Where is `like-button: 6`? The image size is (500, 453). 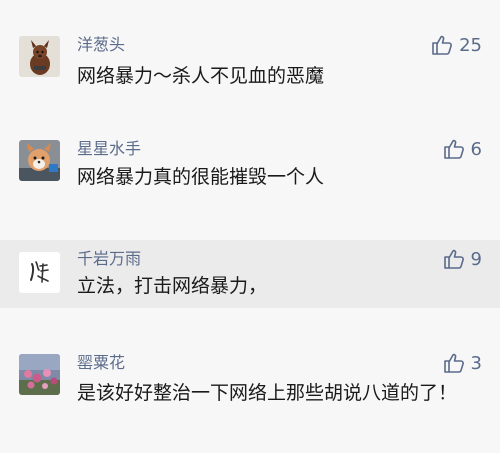
like-button: 6 is located at coordinates (462, 149).